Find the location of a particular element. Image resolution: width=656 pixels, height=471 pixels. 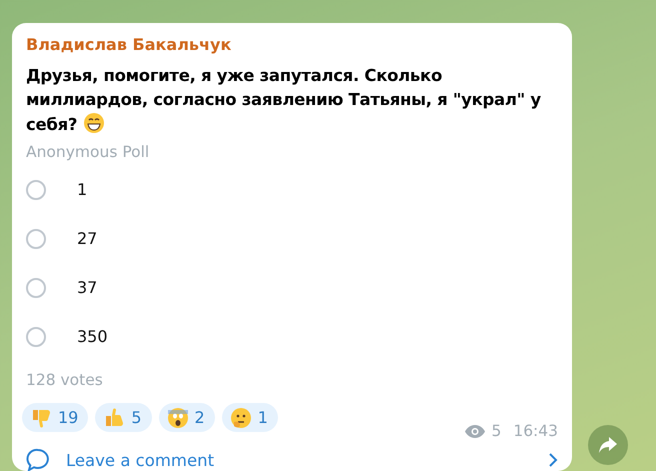

option-label: 1 is located at coordinates (82, 189).